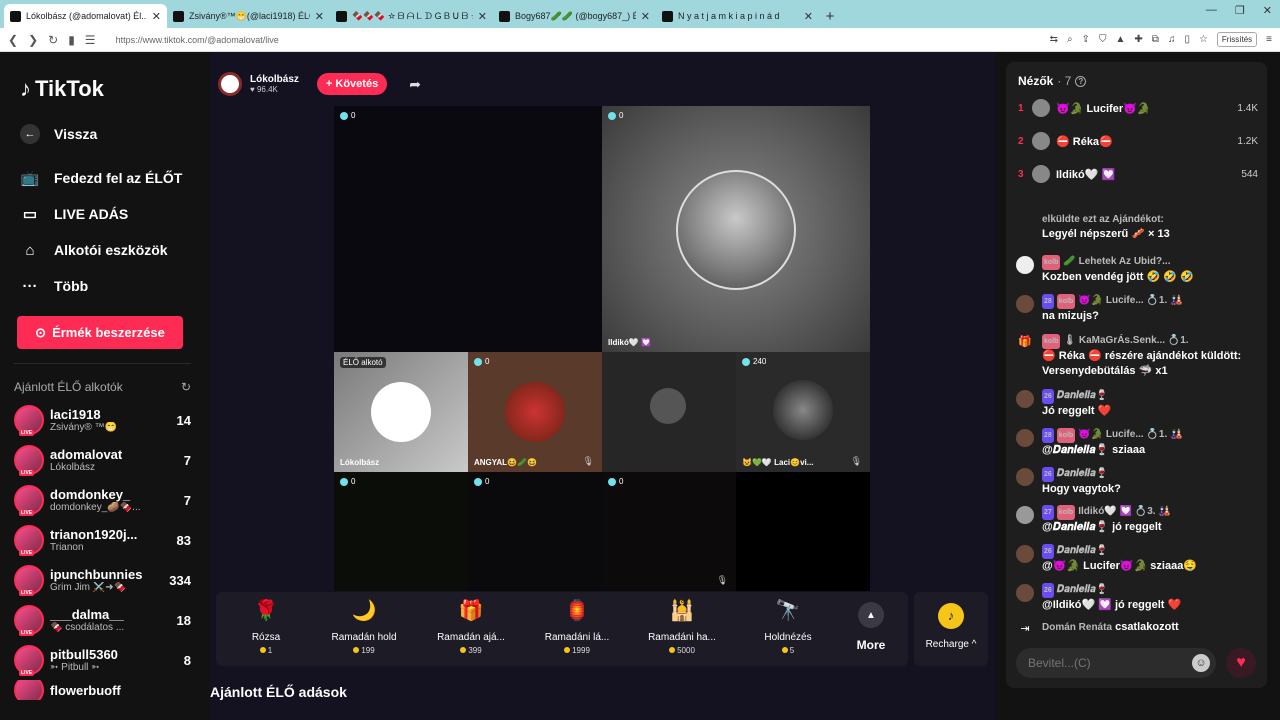 This screenshot has width=1280, height=720. Describe the element at coordinates (266, 626) in the screenshot. I see `gift-item: 🌹 Rózsa 1` at that location.